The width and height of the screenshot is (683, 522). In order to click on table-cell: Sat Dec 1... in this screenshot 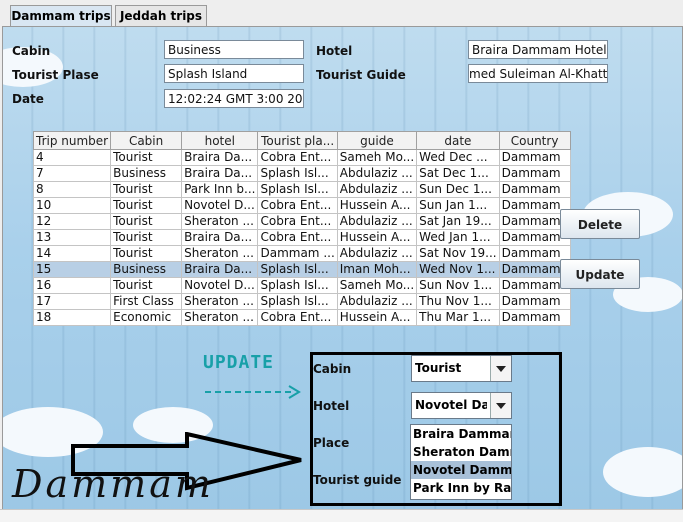, I will do `click(458, 173)`.